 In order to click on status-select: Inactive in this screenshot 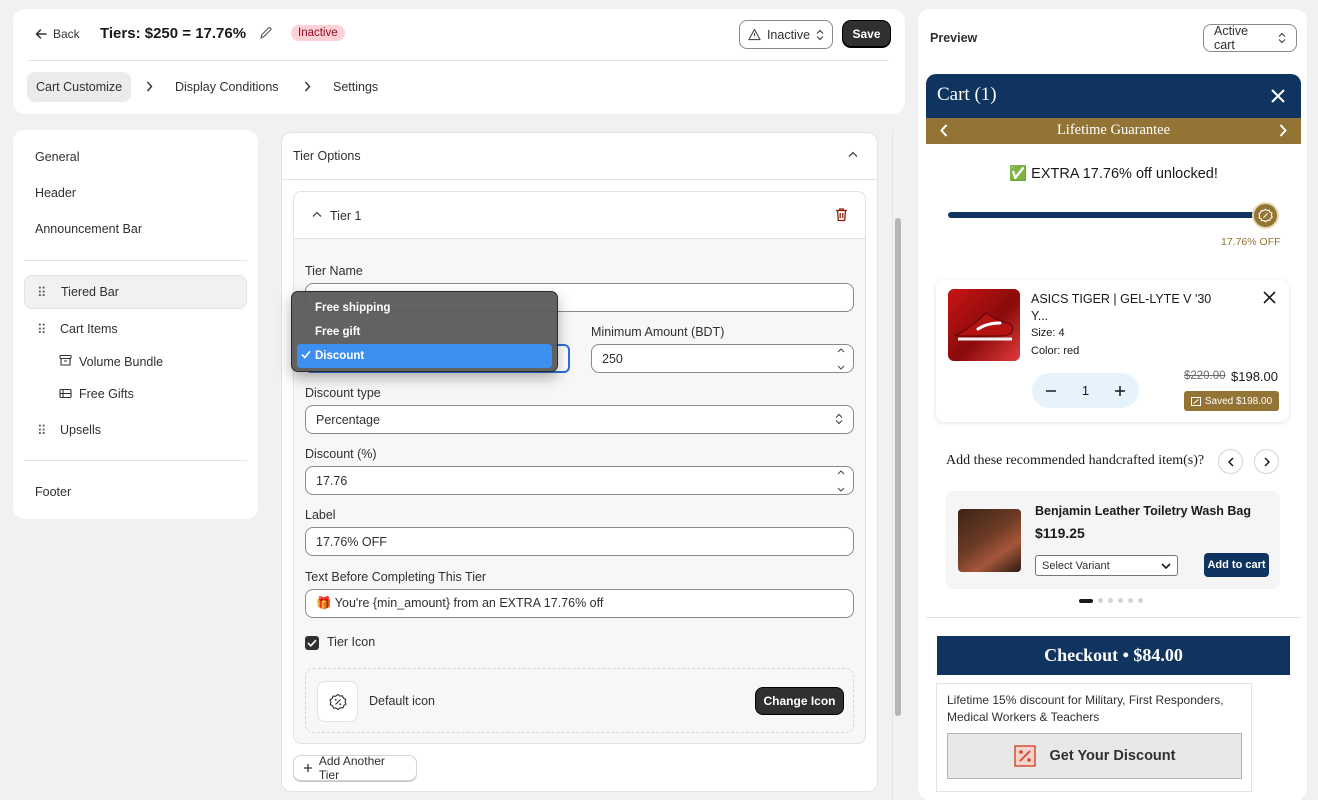, I will do `click(786, 34)`.